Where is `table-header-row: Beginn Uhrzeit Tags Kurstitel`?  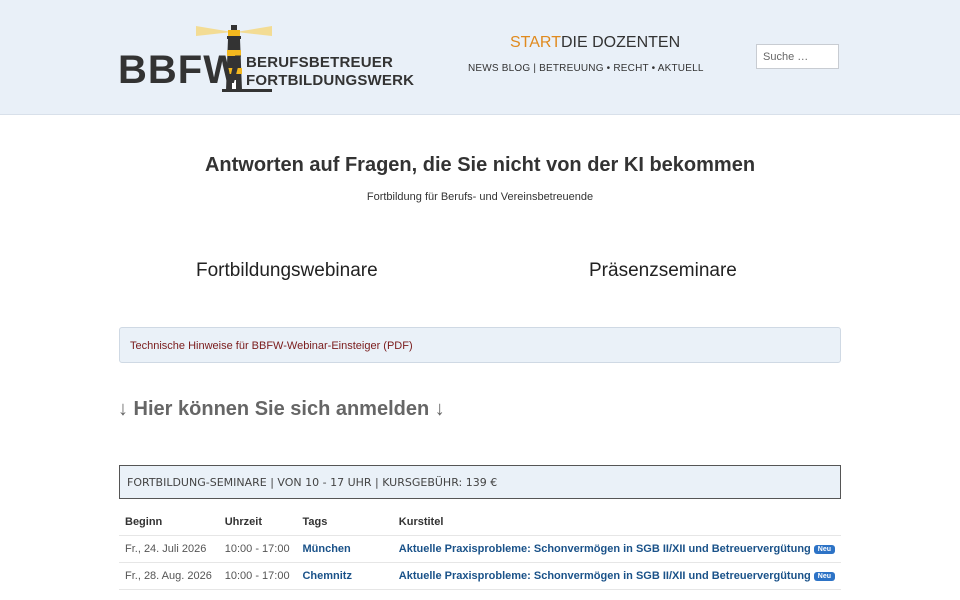
table-header-row: Beginn Uhrzeit Tags Kurstitel is located at coordinates (480, 522).